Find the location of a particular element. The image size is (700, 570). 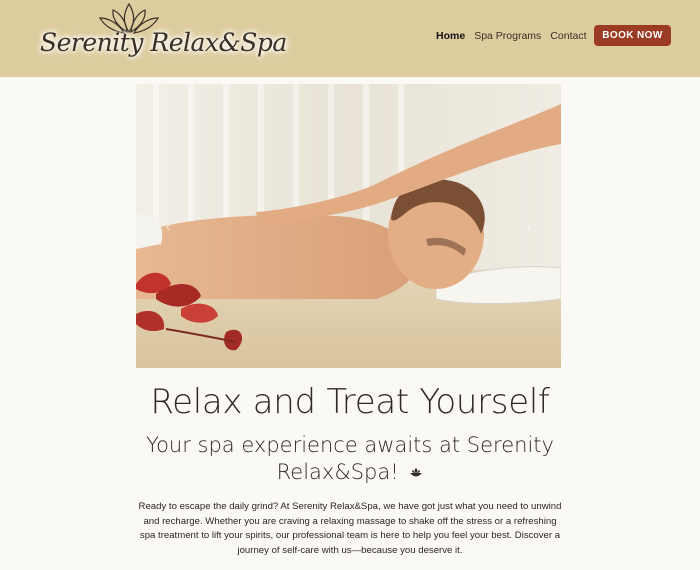

brand-name: Serenity Relax&Spa is located at coordinates (163, 42).